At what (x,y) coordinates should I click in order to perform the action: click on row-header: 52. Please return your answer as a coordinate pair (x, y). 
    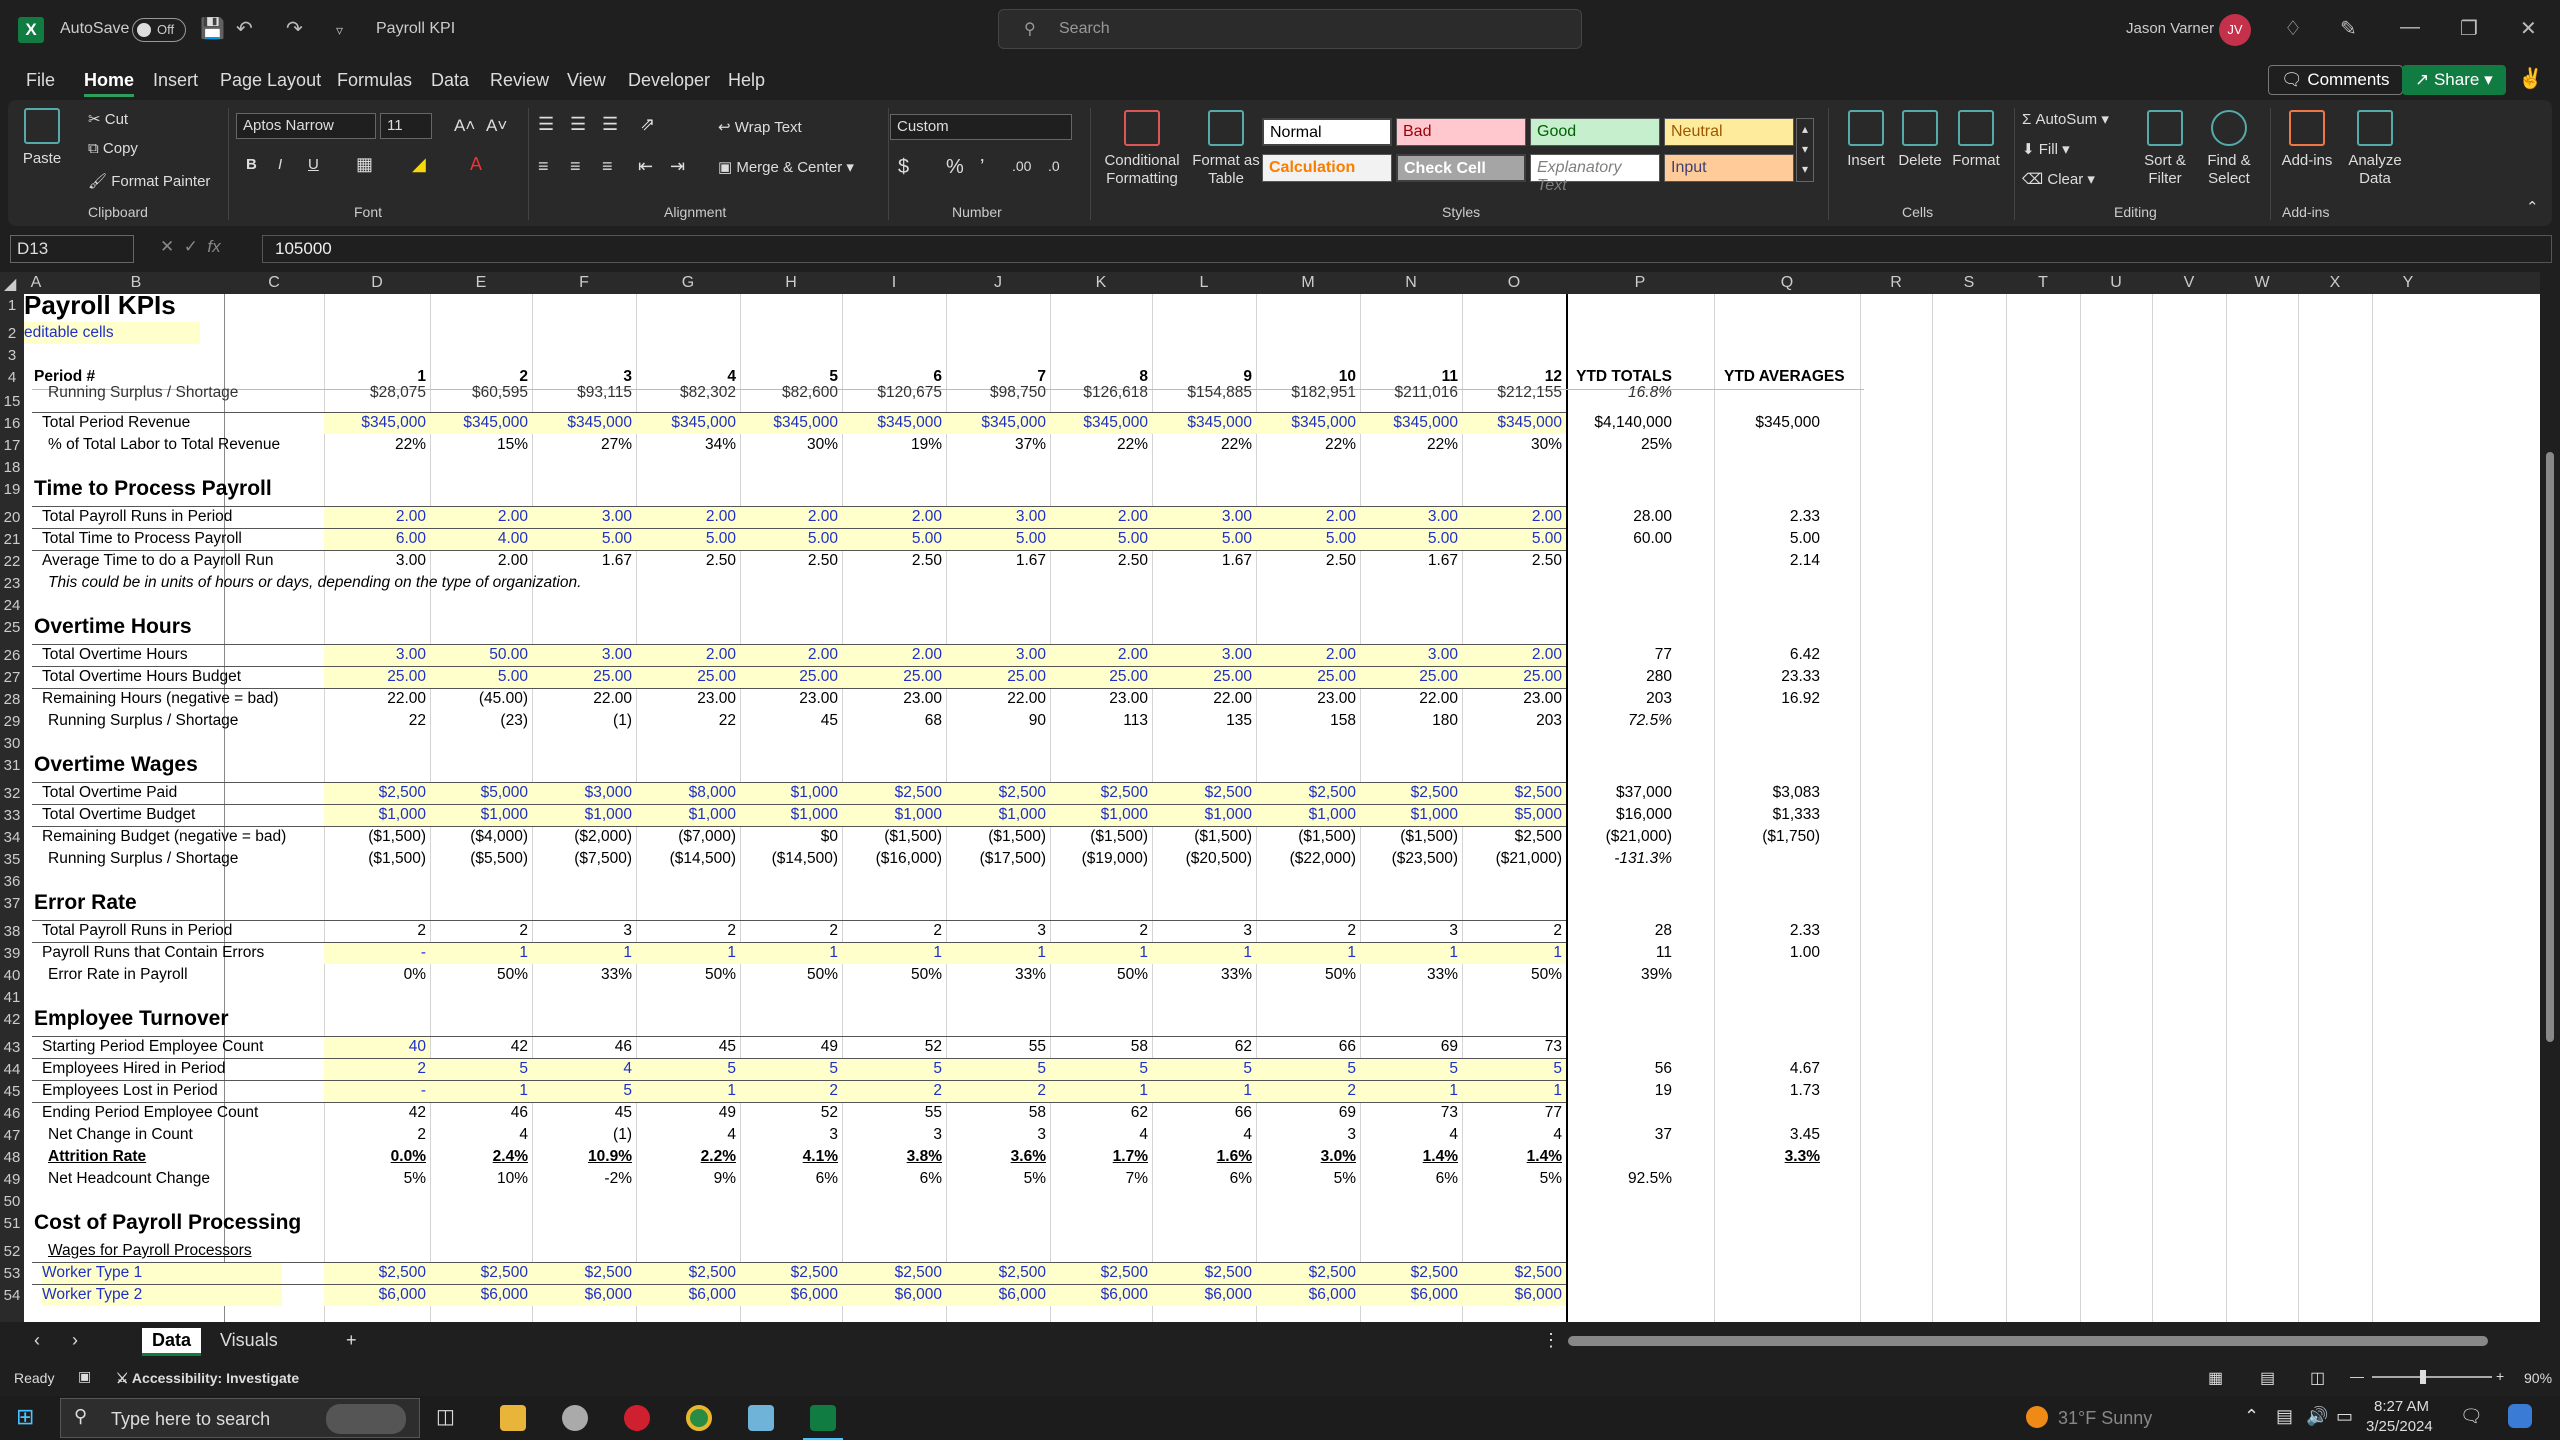
    Looking at the image, I should click on (12, 1254).